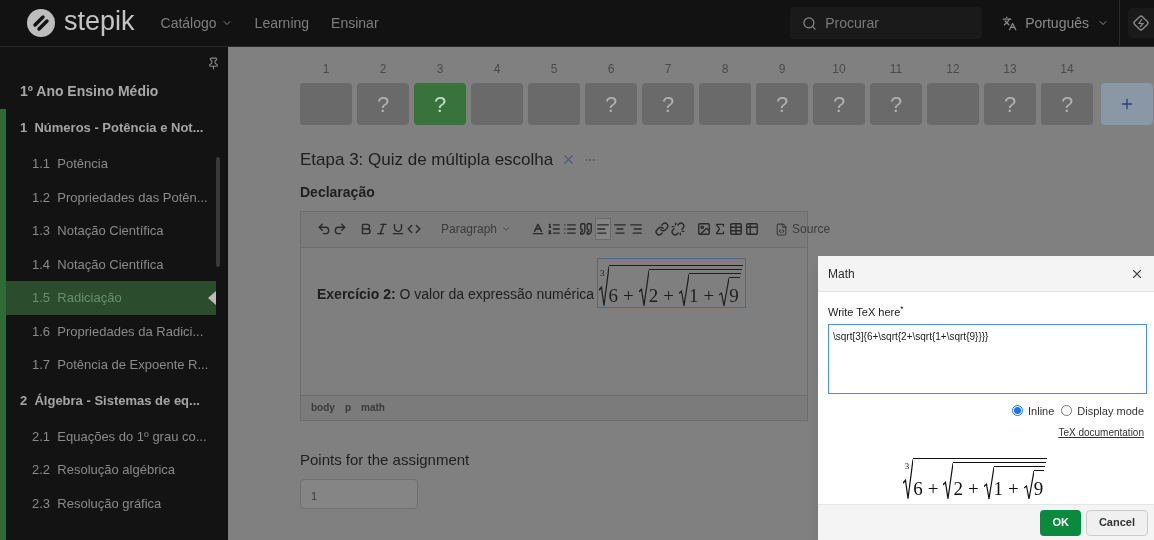  I want to click on plus-icon, so click(1127, 104).